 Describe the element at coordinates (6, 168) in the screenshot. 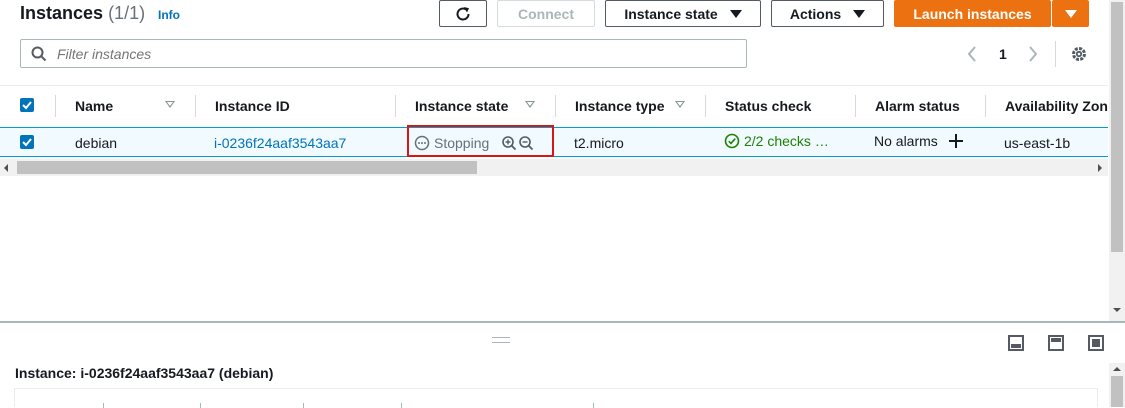

I see `scroll-left-arrow` at that location.